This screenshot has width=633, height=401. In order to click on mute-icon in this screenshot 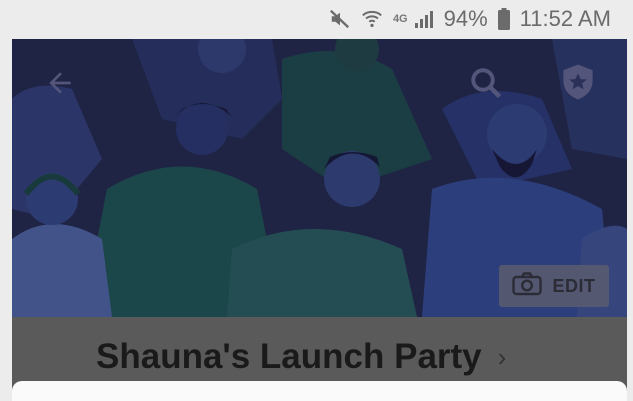, I will do `click(340, 19)`.